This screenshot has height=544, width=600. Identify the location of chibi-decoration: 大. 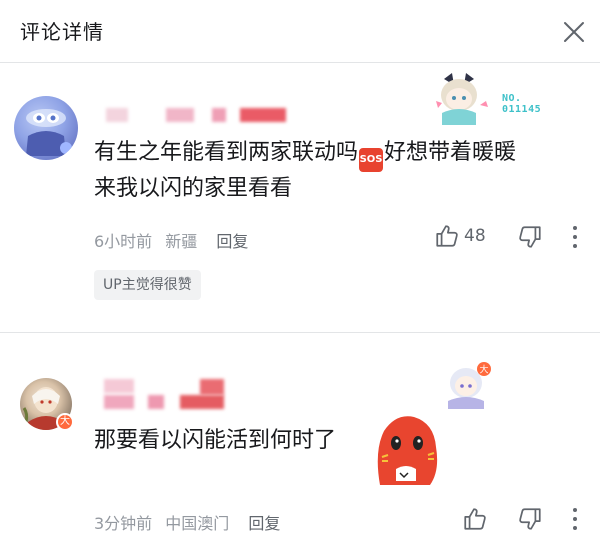
(468, 386).